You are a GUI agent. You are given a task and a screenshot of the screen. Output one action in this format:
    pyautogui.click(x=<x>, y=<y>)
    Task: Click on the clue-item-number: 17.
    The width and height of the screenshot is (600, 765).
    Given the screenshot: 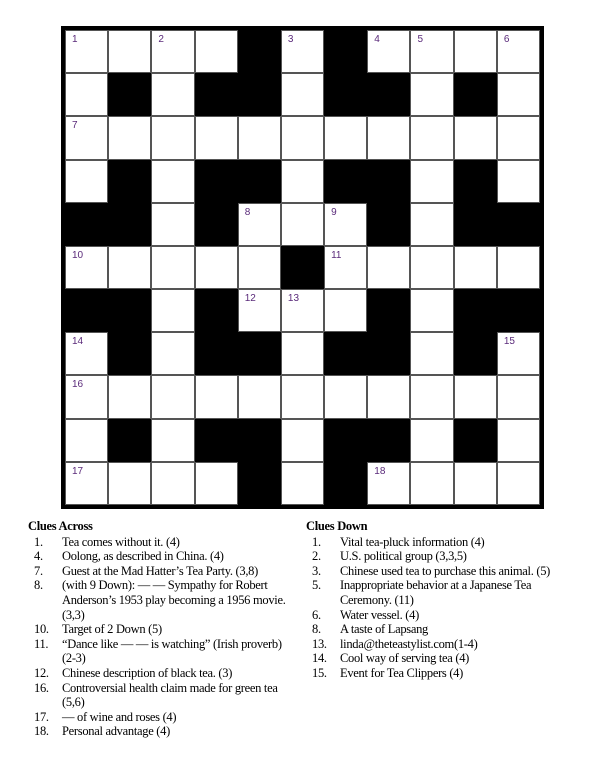 What is the action you would take?
    pyautogui.click(x=41, y=716)
    